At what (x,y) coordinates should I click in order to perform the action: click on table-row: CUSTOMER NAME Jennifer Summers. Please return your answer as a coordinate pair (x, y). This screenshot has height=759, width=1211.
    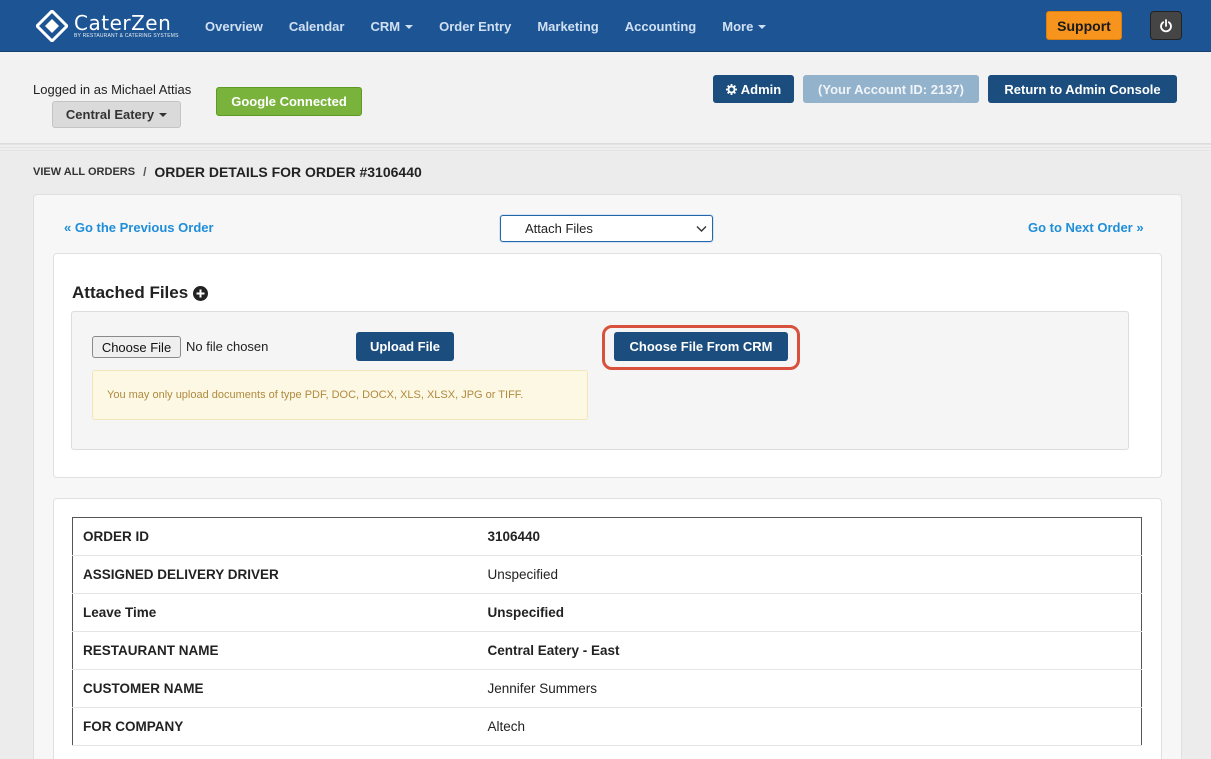
    Looking at the image, I should click on (607, 688).